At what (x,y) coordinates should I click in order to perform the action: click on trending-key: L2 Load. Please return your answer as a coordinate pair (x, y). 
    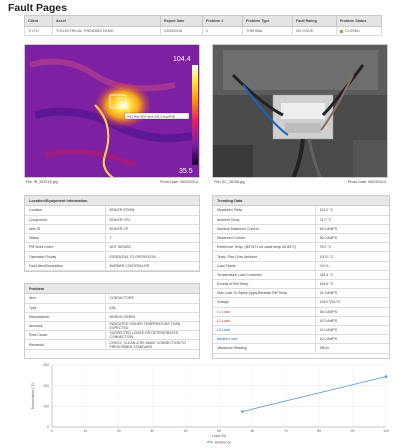
    Looking at the image, I should click on (264, 321).